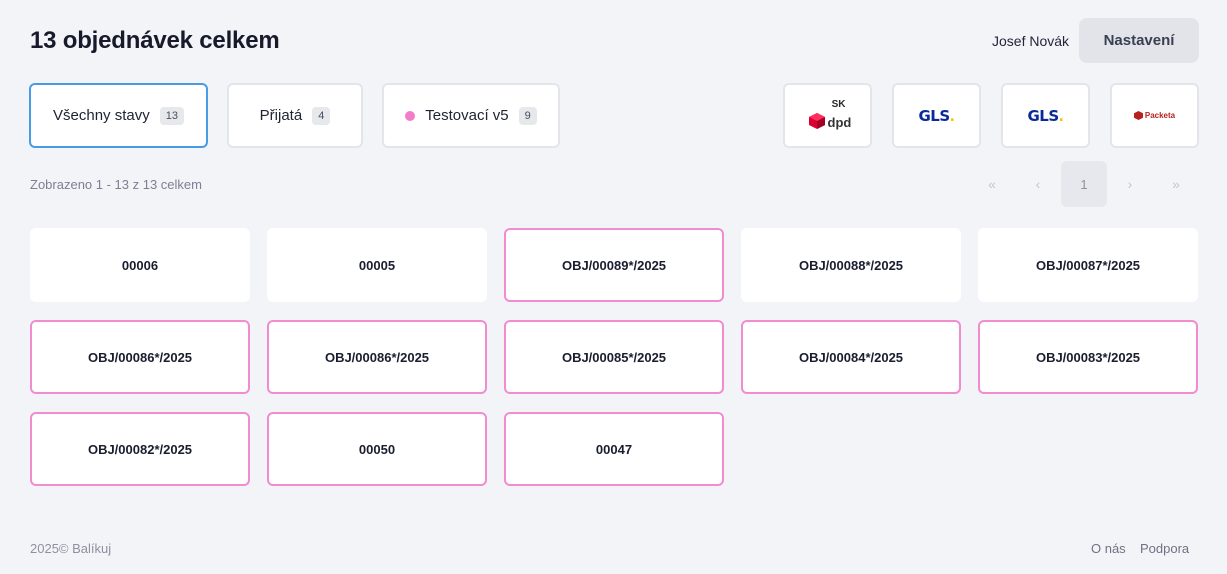 This screenshot has width=1227, height=574. Describe the element at coordinates (816, 120) in the screenshot. I see `dpd-cube-icon` at that location.